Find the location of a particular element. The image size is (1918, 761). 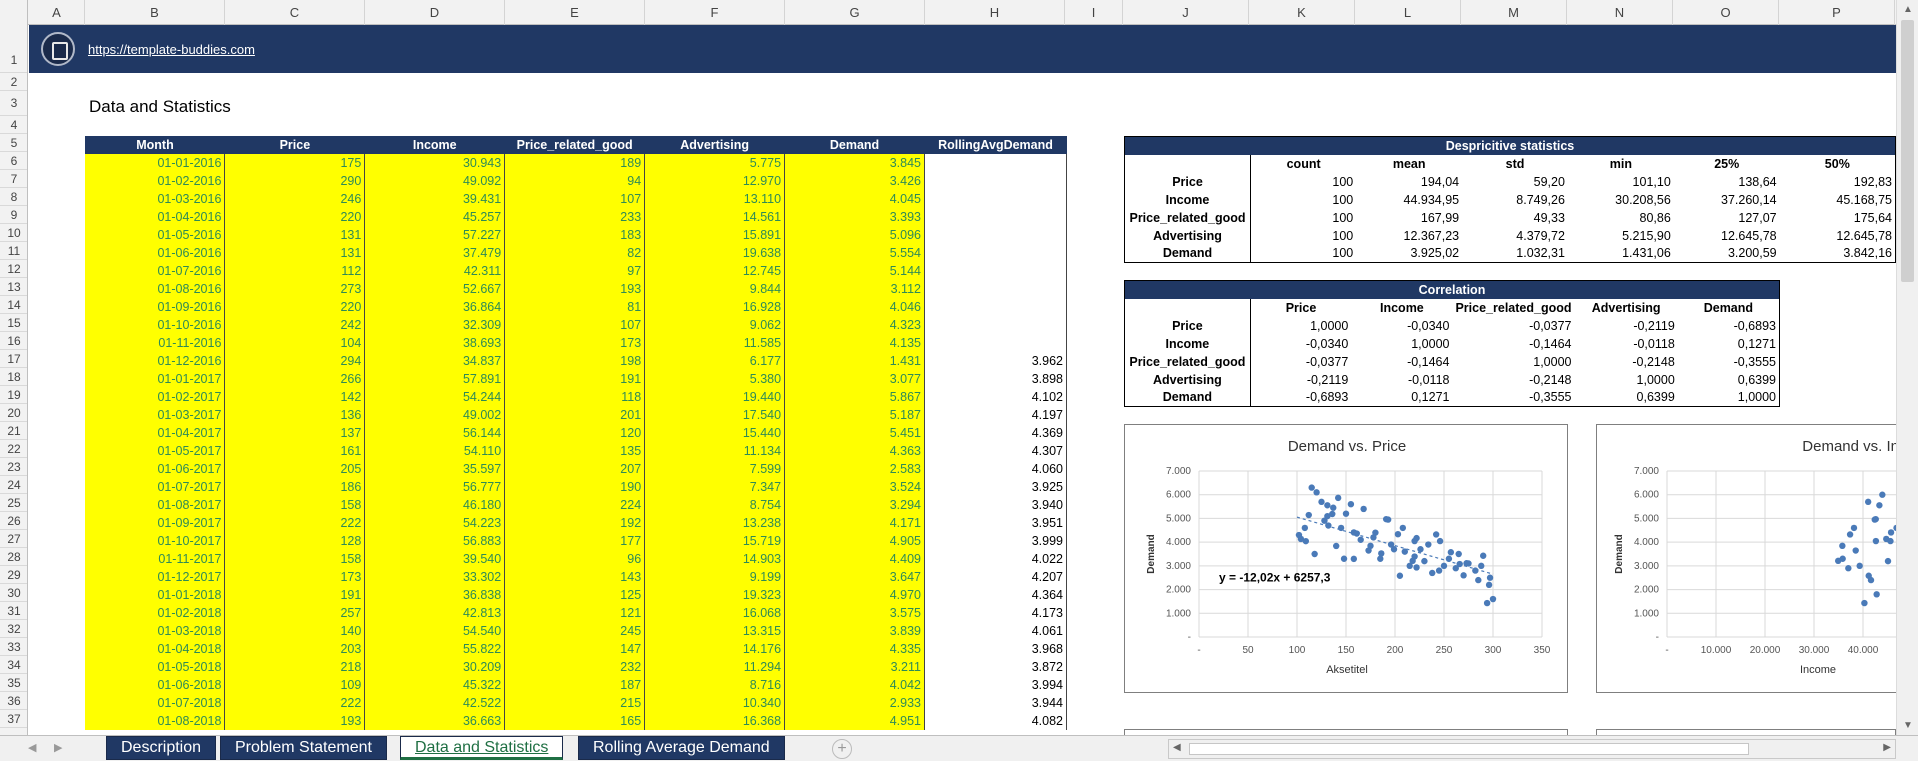

table-cell: 01-08-2016 is located at coordinates (155, 289).